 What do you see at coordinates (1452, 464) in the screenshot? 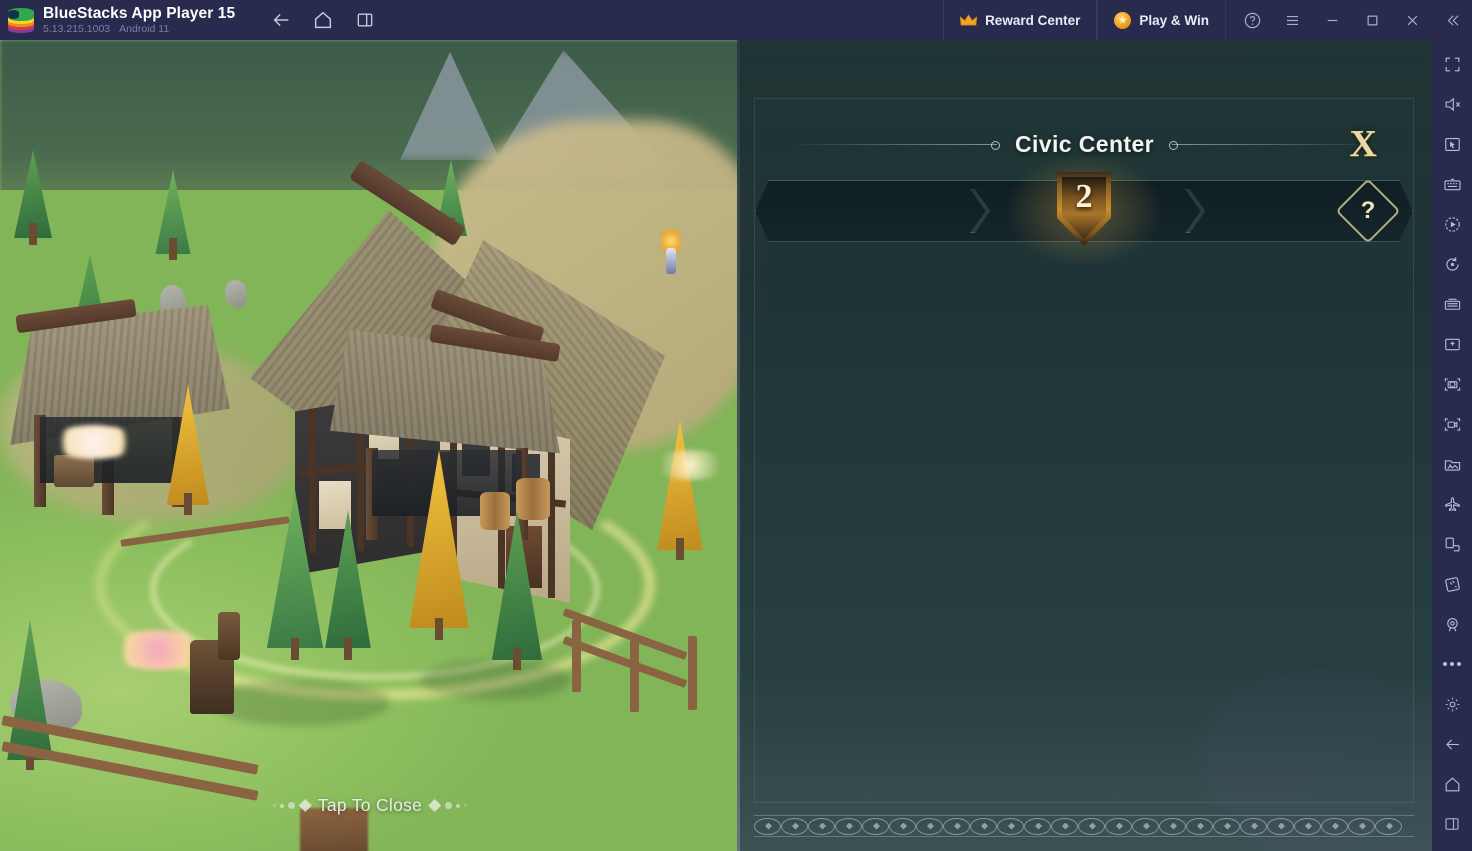
I see `media-gallery-icon` at bounding box center [1452, 464].